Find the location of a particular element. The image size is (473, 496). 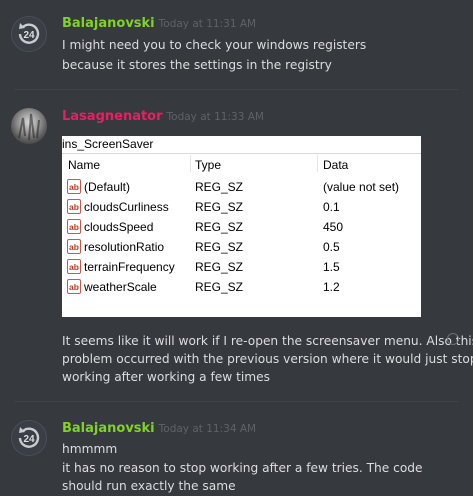

value-data: 1.2 is located at coordinates (331, 287).